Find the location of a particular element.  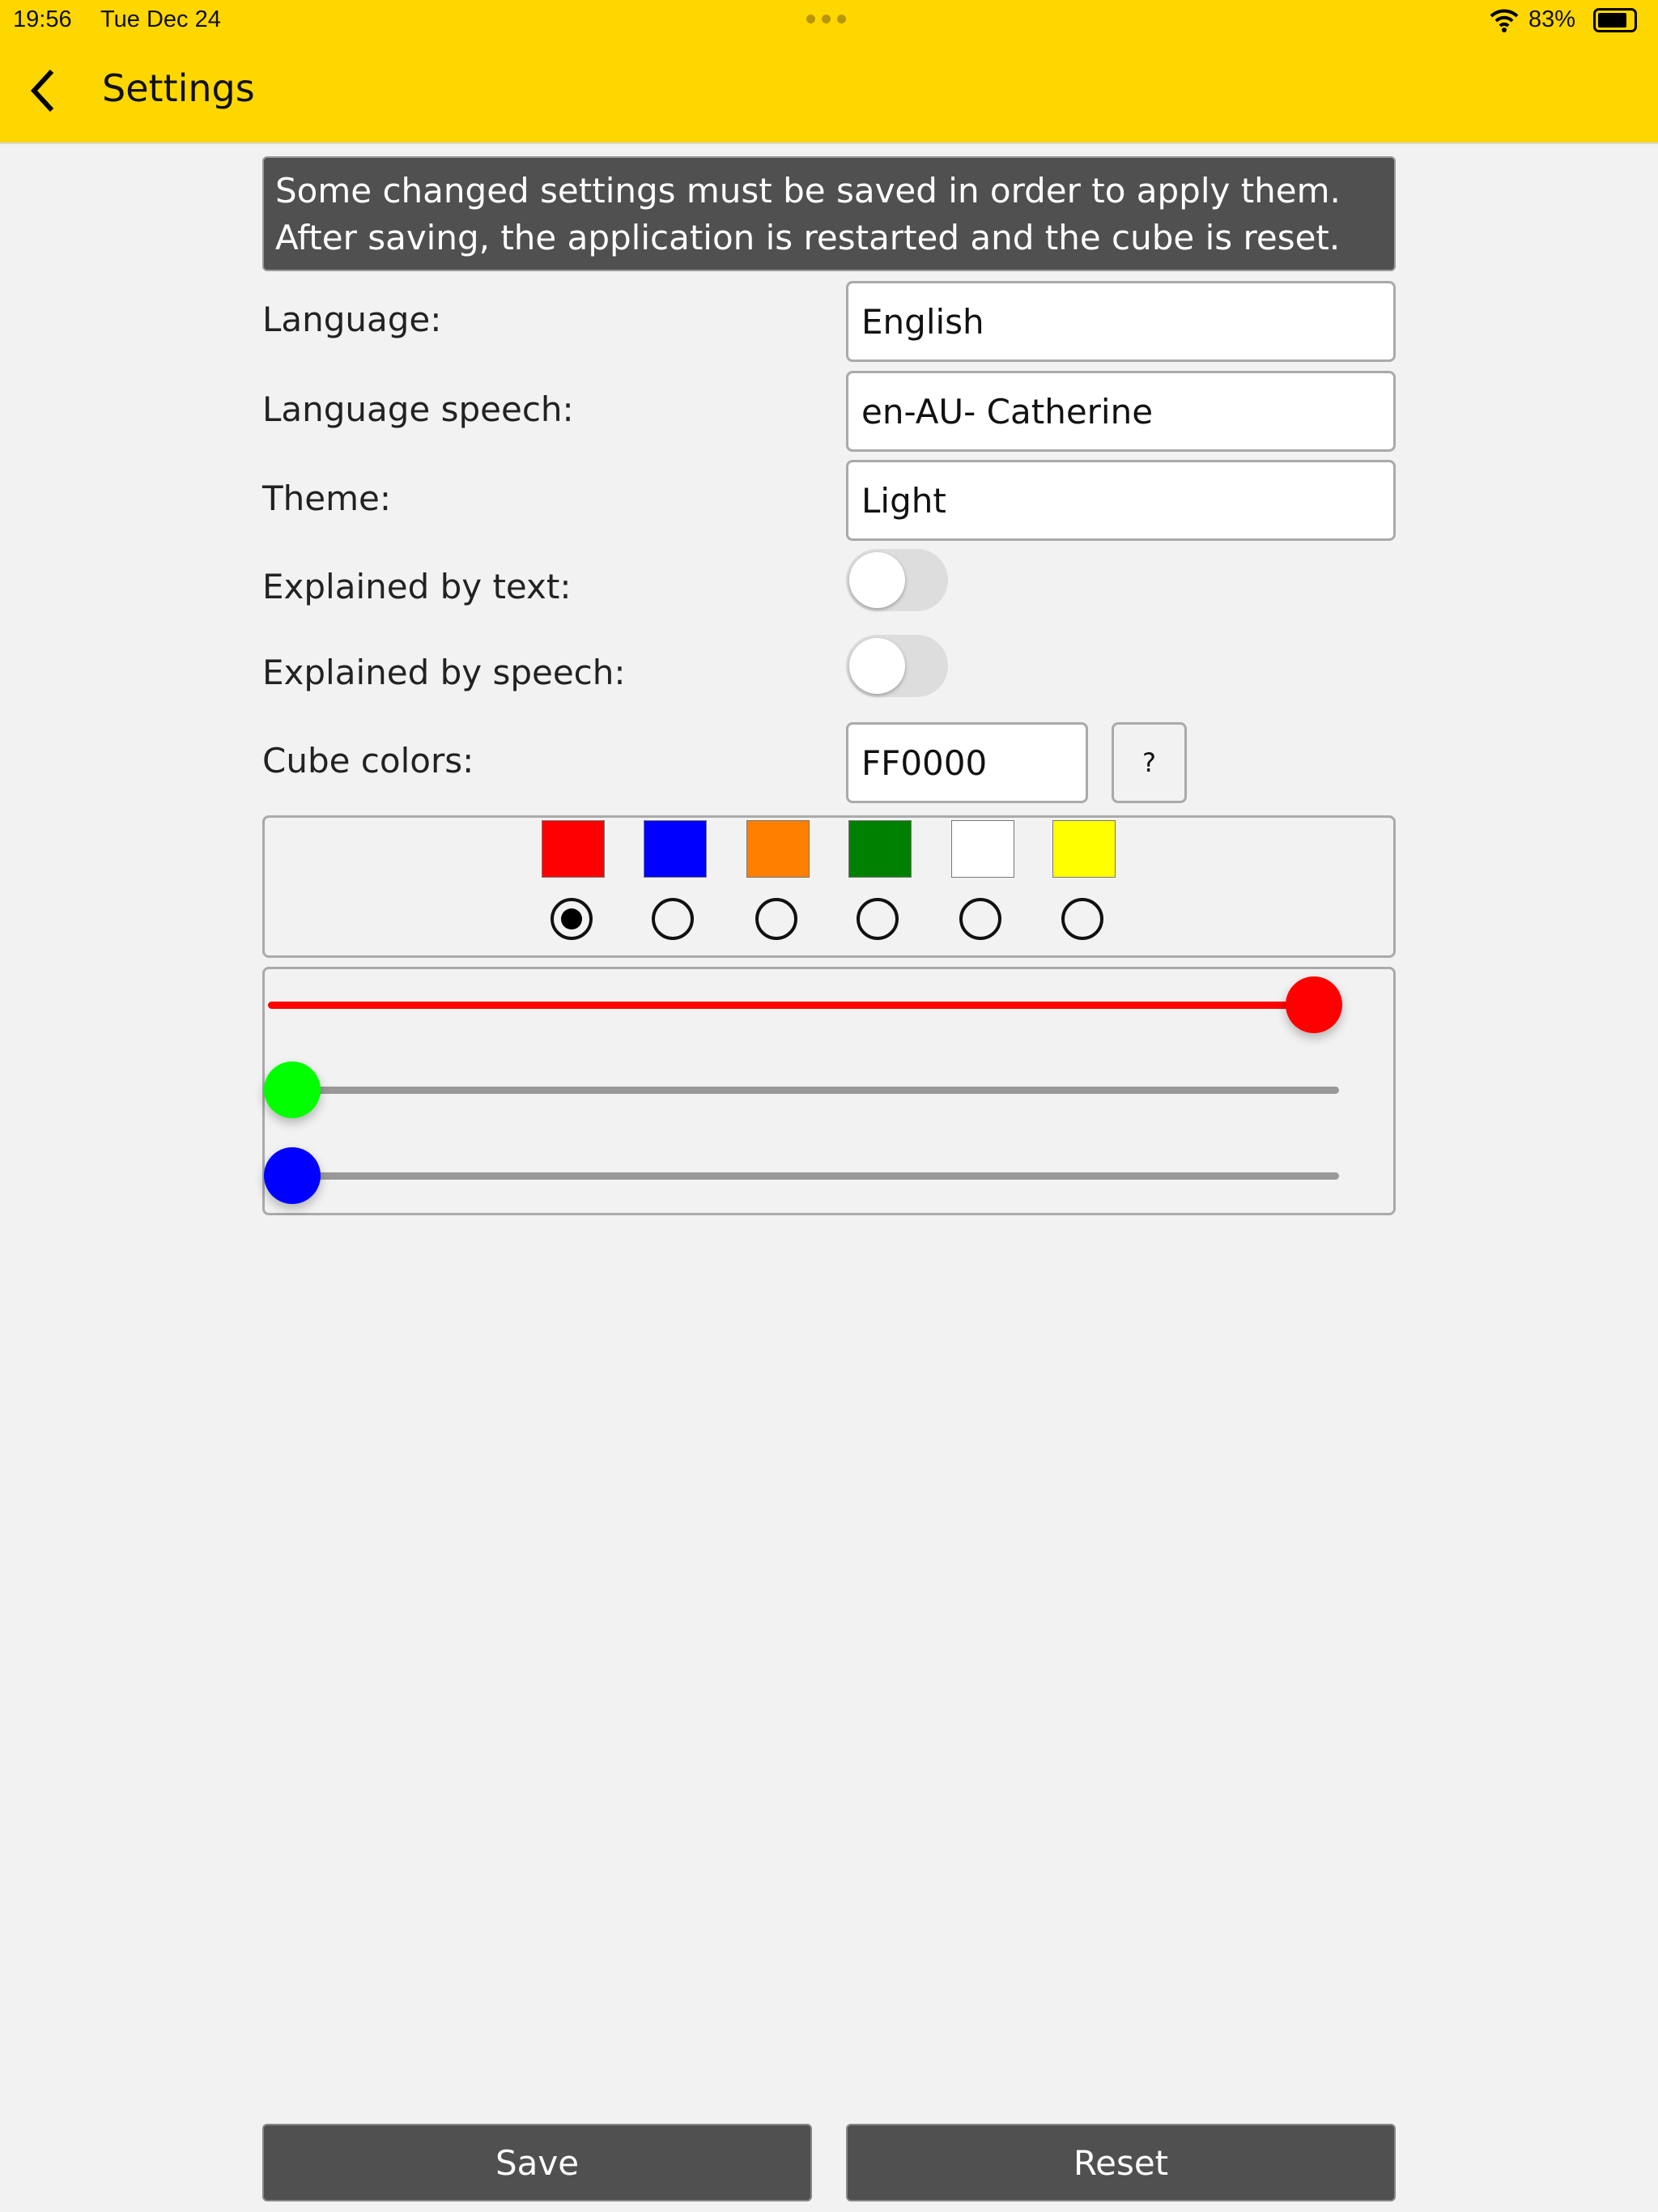

battery-percent: 83% is located at coordinates (1552, 19).